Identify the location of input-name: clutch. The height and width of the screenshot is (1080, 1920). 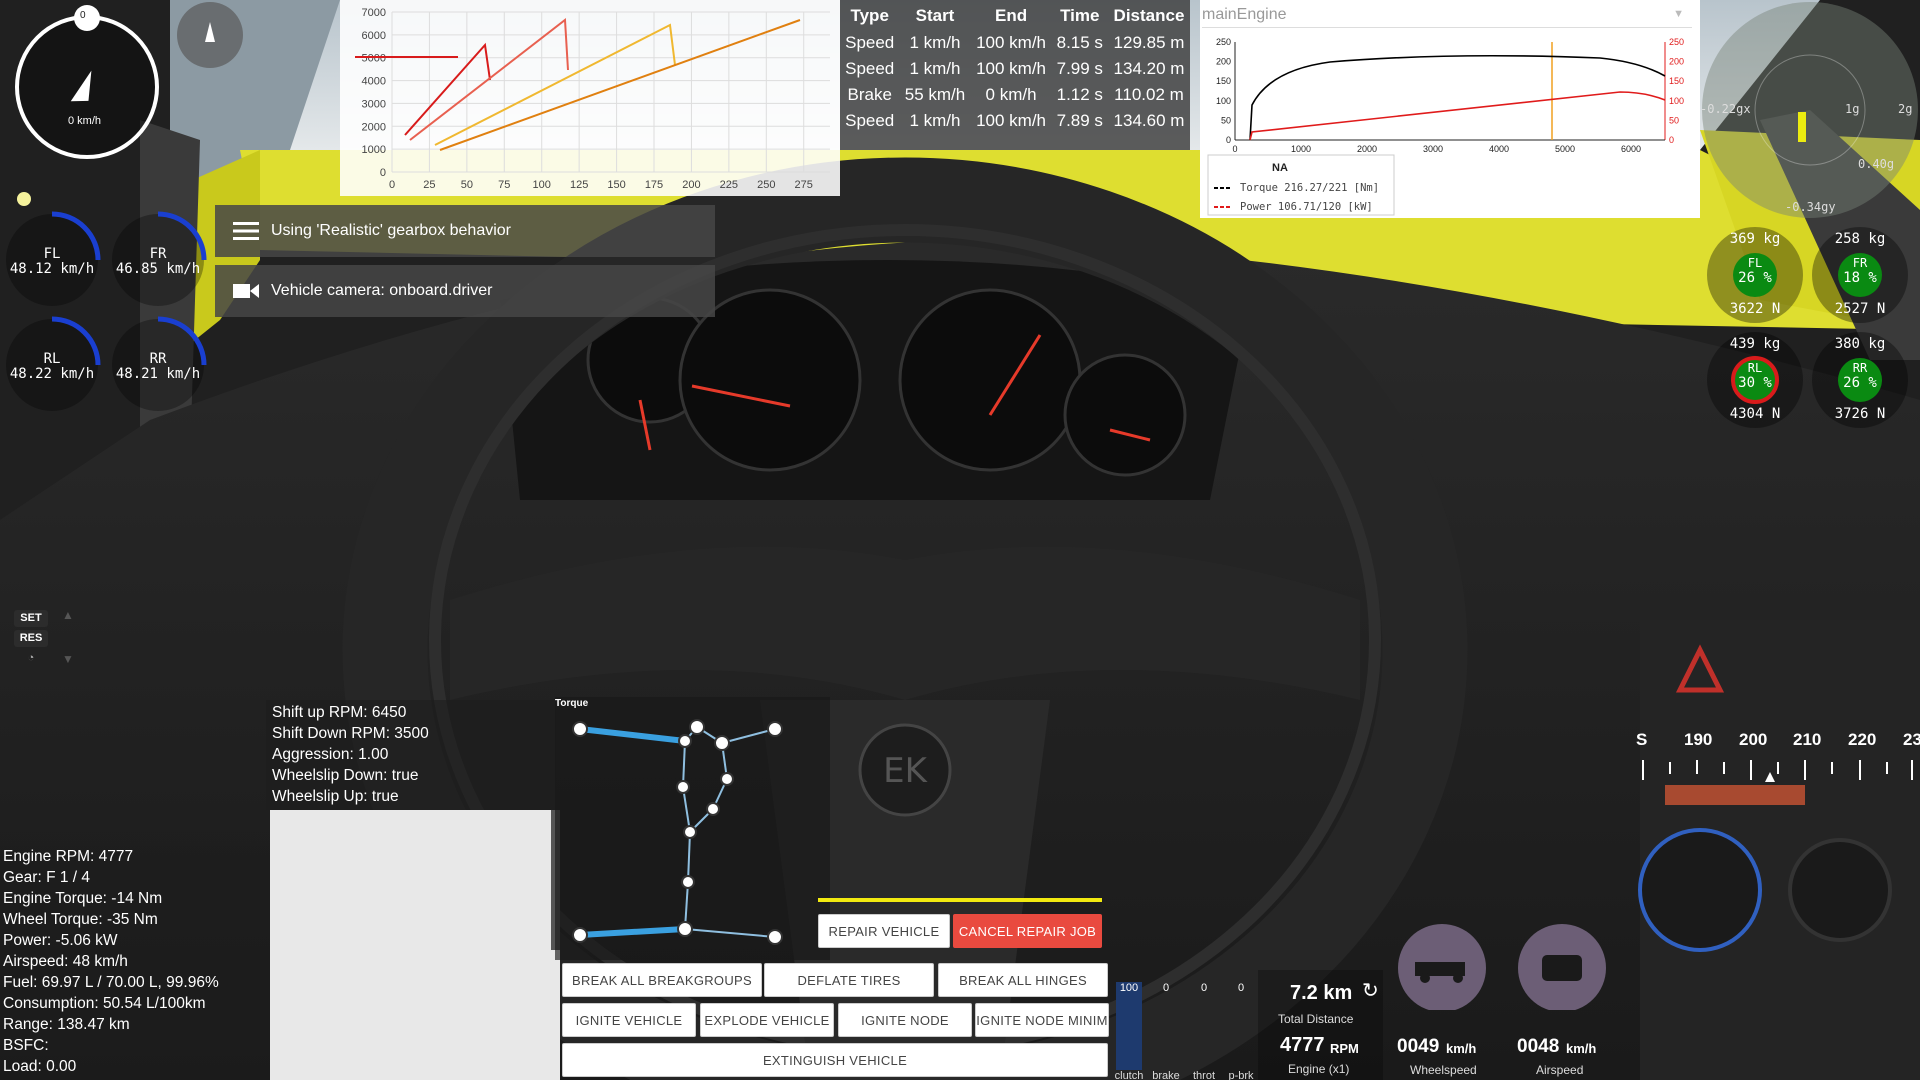
(1129, 1075).